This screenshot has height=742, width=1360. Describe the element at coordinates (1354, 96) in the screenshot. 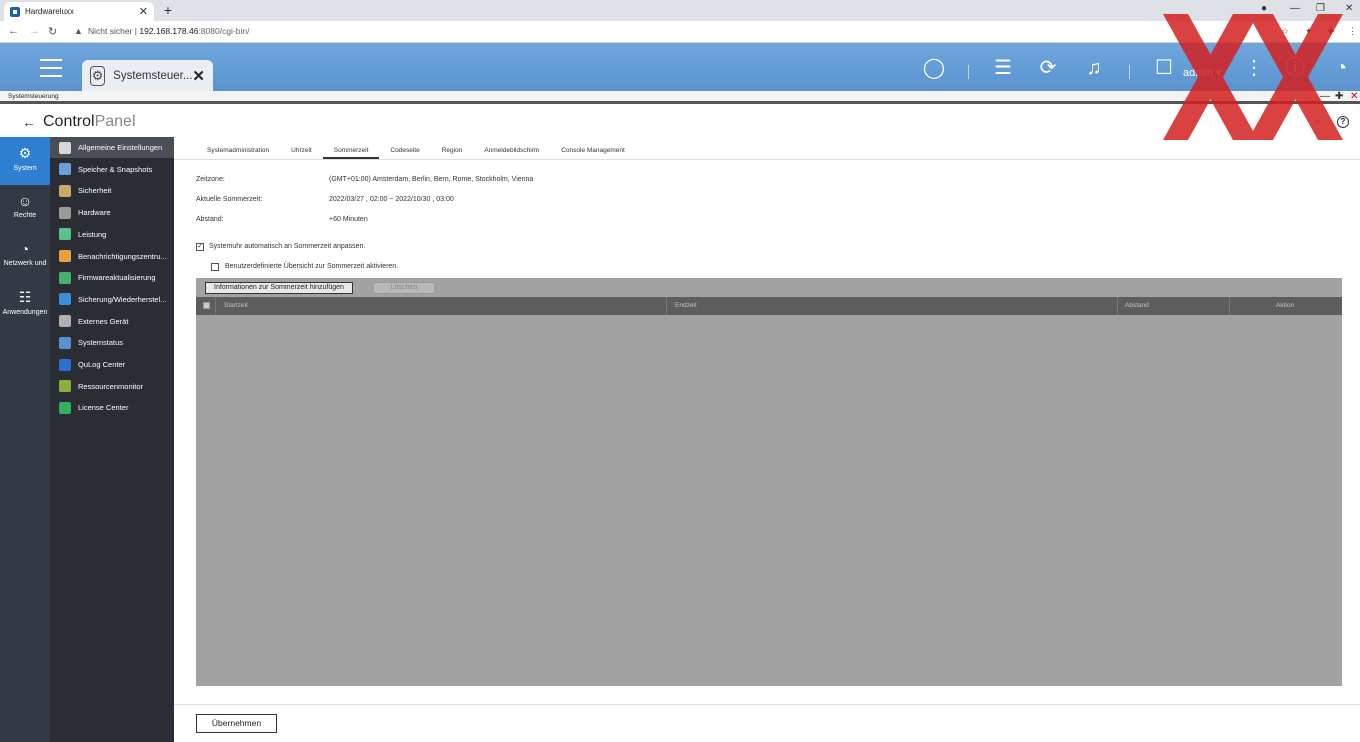

I see `window-close-icon: ✕` at that location.